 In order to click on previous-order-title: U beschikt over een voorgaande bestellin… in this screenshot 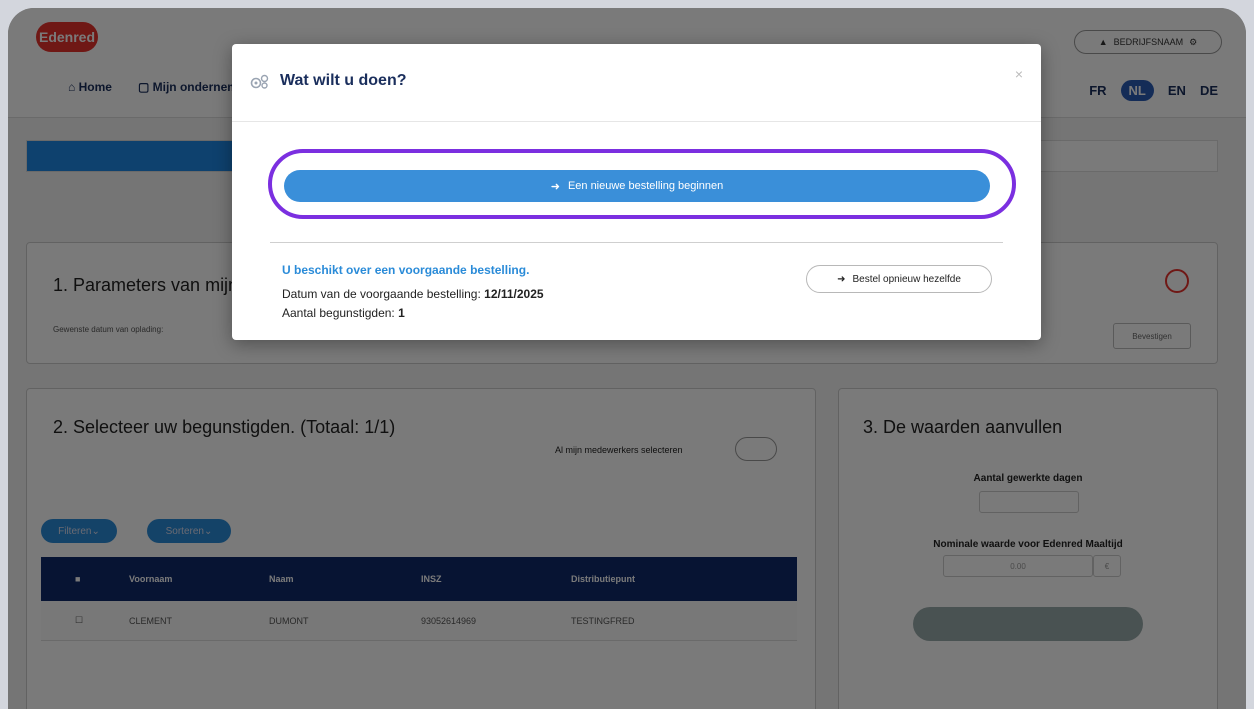, I will do `click(406, 270)`.